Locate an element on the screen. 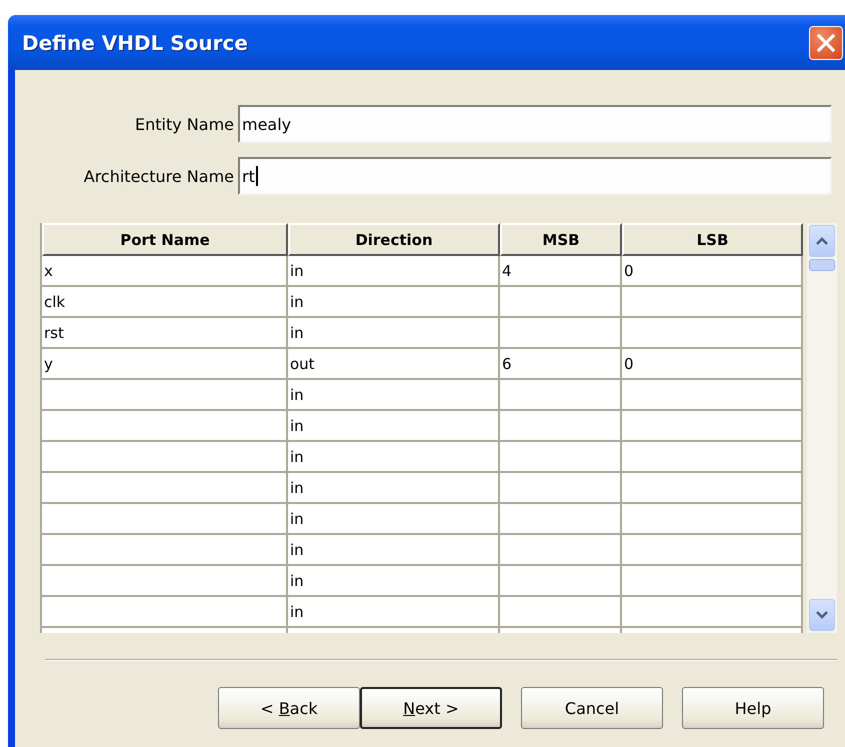  close-icon is located at coordinates (826, 43).